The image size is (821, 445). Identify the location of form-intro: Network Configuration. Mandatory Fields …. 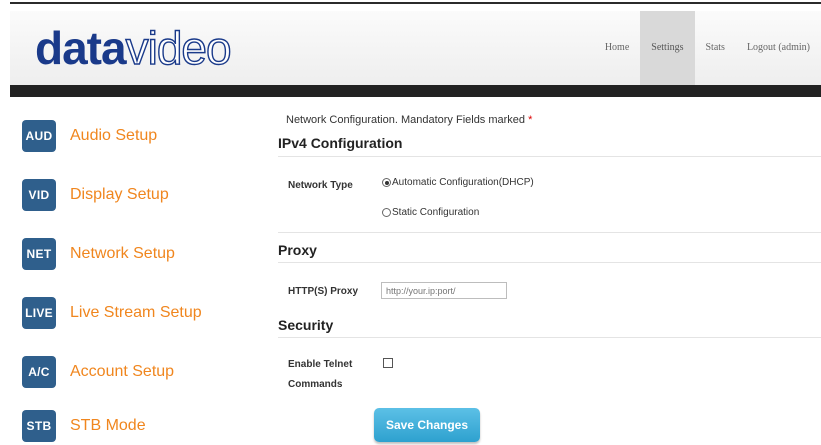
(409, 120).